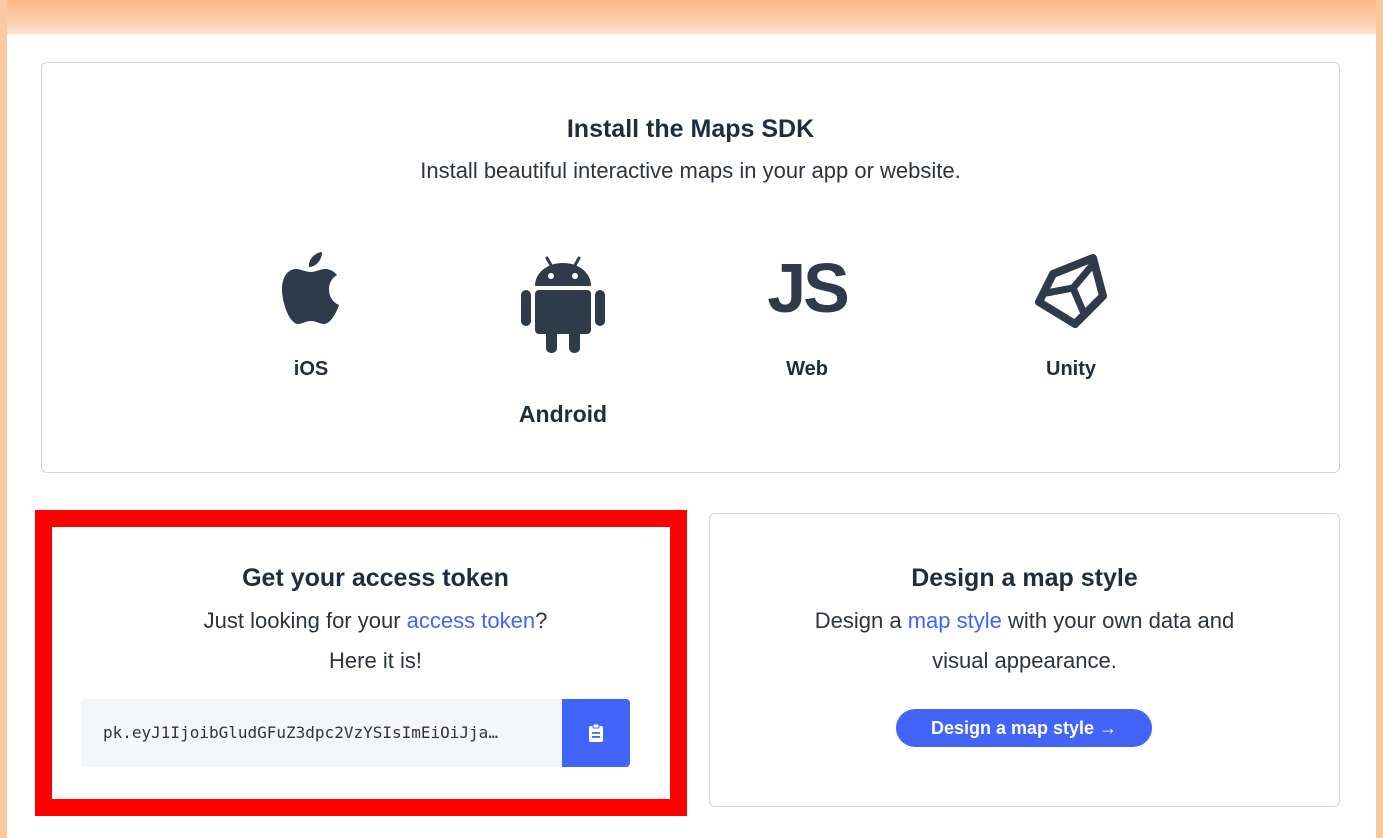 The width and height of the screenshot is (1383, 838). I want to click on platform-ios: iOS, so click(311, 314).